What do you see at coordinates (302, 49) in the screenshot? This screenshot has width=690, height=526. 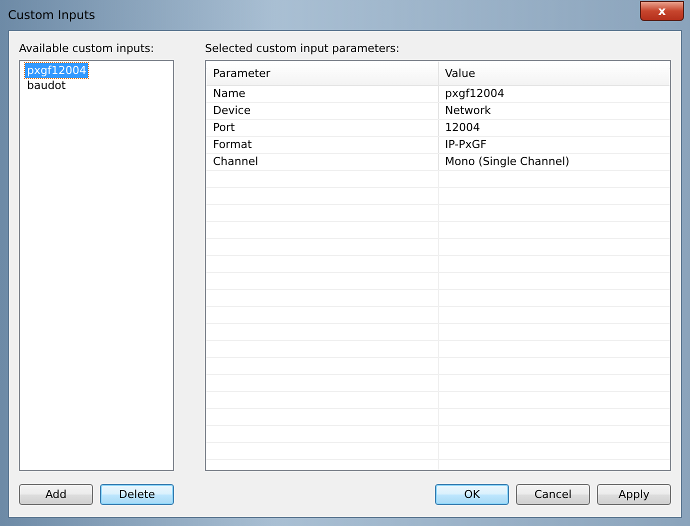 I see `table-label: Selected custom input parameters:` at bounding box center [302, 49].